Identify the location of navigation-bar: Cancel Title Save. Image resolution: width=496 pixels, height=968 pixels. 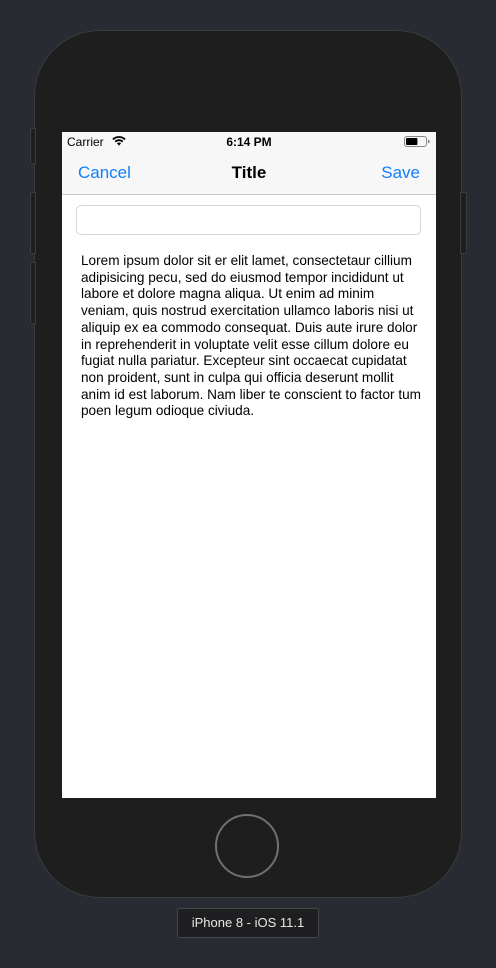
(249, 173).